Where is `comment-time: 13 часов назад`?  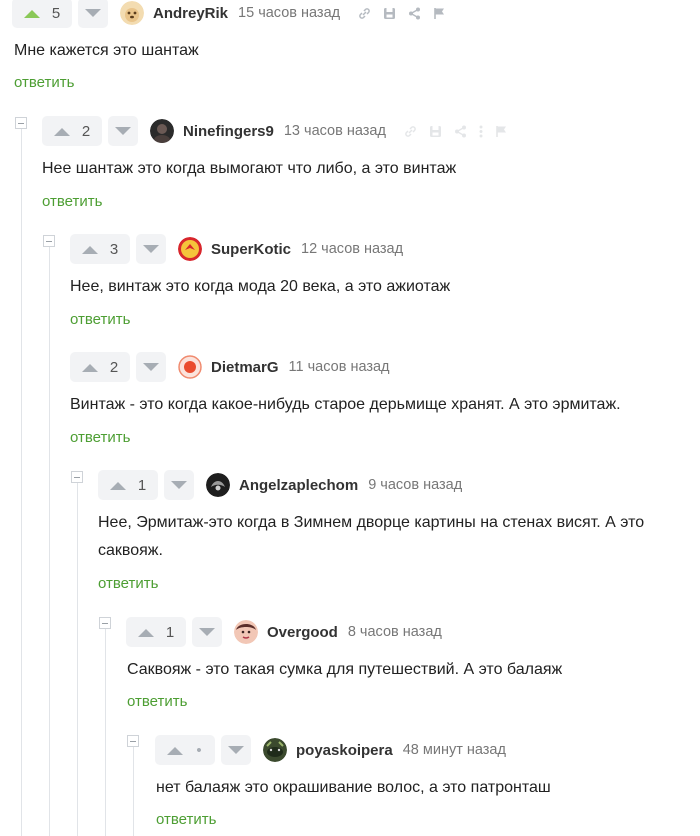
comment-time: 13 часов назад is located at coordinates (335, 131).